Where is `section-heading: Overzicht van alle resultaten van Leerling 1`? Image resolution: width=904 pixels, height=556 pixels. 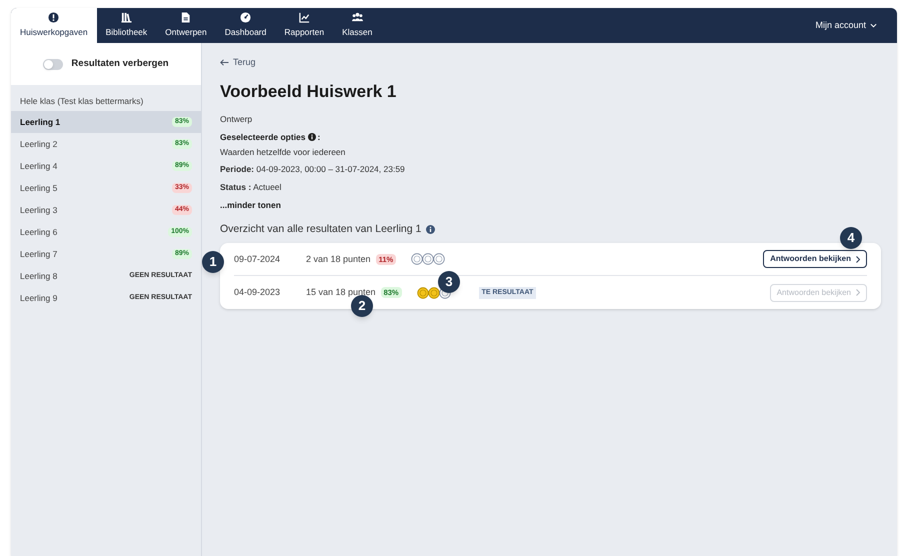
section-heading: Overzicht van alle resultaten van Leerling 1 is located at coordinates (321, 229).